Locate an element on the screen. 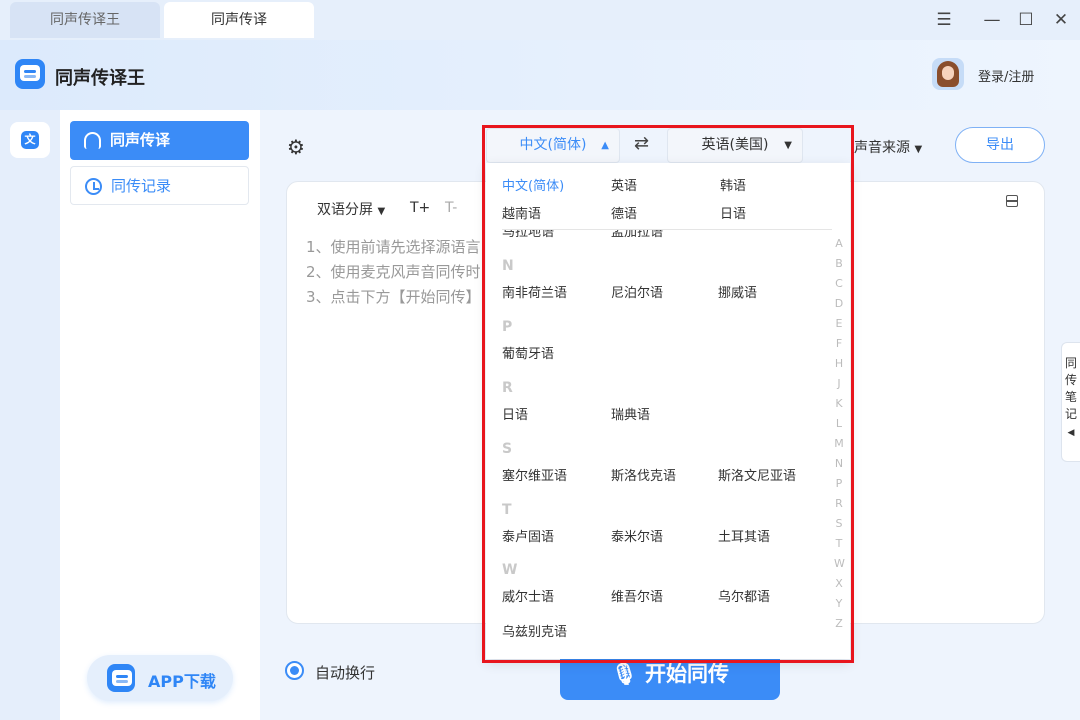  index-letter: X is located at coordinates (839, 583).